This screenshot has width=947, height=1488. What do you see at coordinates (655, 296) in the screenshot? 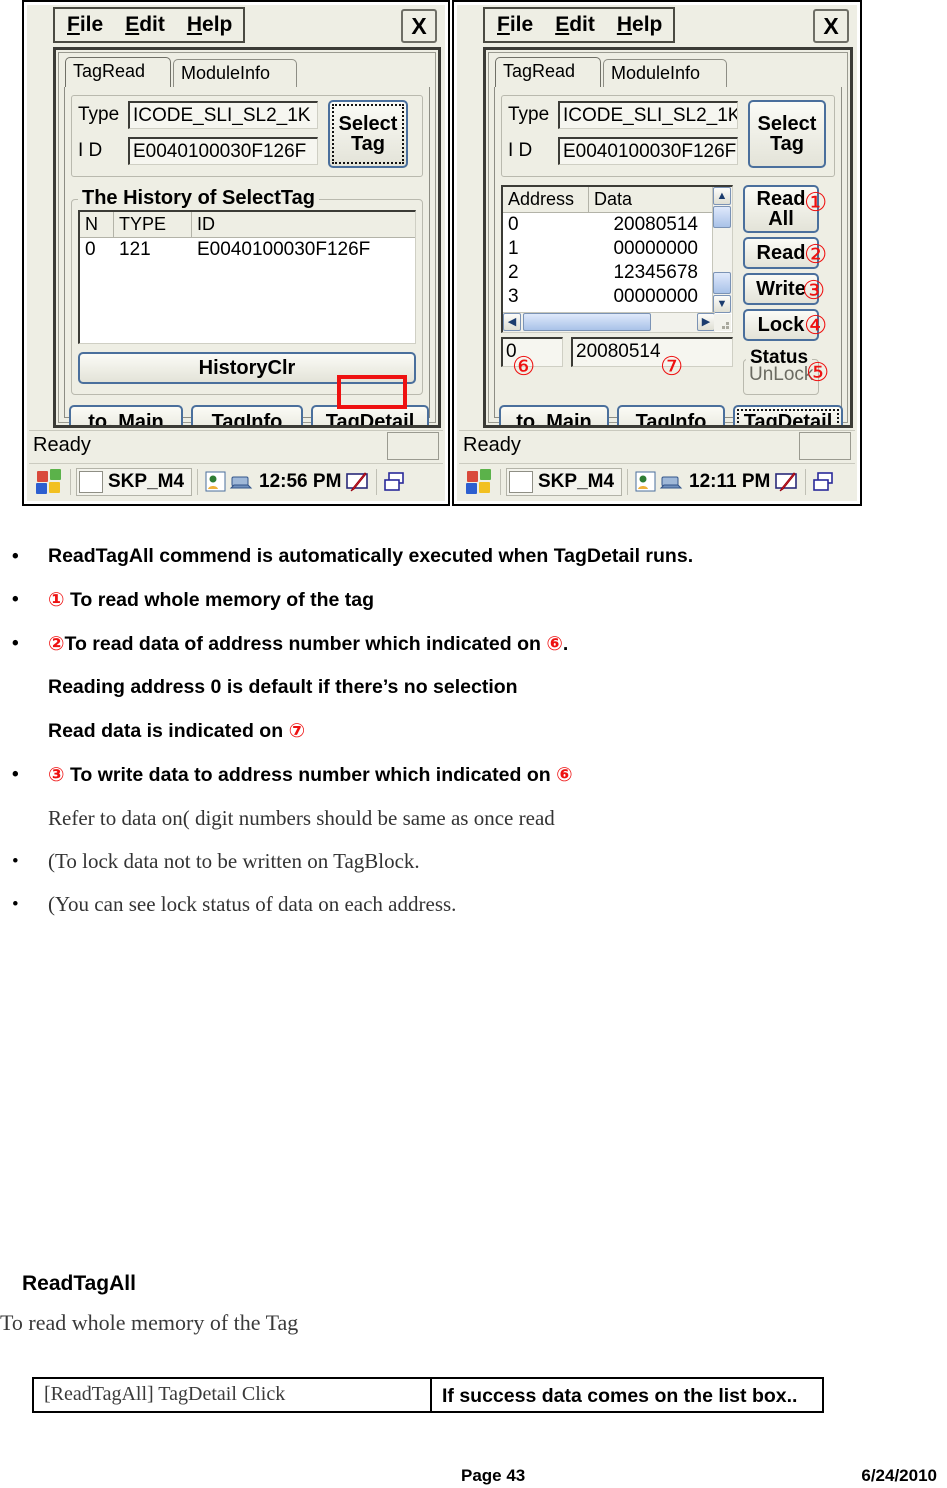
I see `cell-data: 00000000` at bounding box center [655, 296].